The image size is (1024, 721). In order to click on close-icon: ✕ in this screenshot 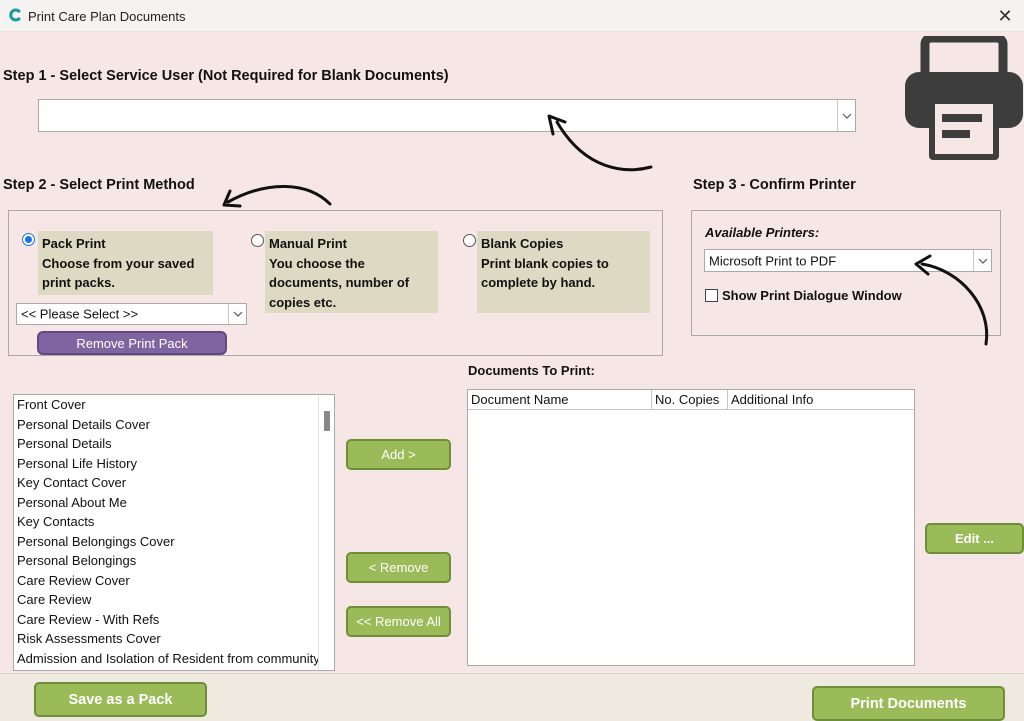, I will do `click(1005, 16)`.